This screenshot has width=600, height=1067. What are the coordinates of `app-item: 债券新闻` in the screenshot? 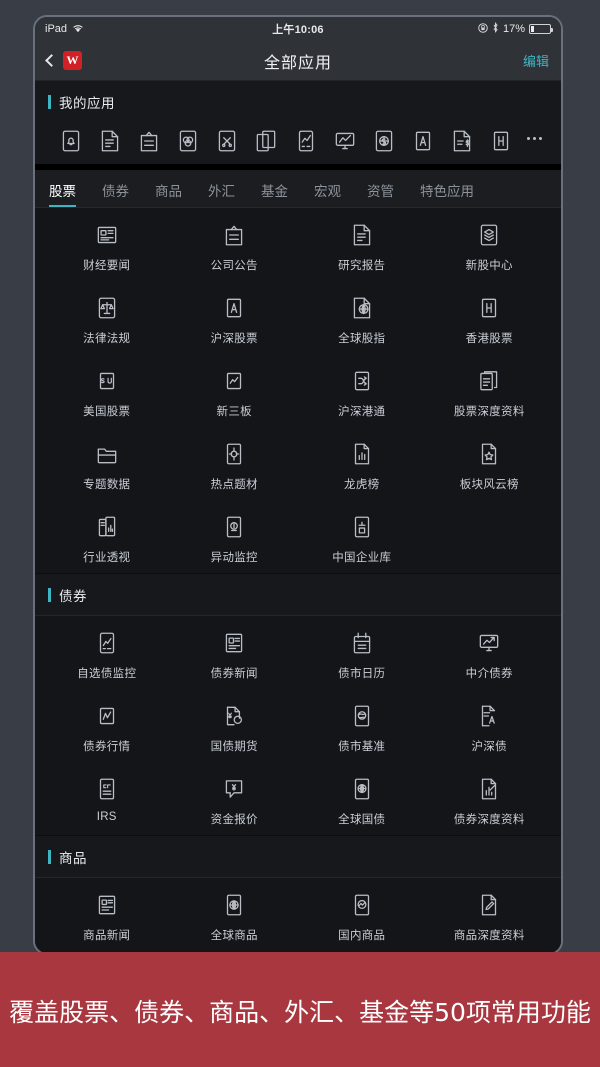 It's located at (235, 655).